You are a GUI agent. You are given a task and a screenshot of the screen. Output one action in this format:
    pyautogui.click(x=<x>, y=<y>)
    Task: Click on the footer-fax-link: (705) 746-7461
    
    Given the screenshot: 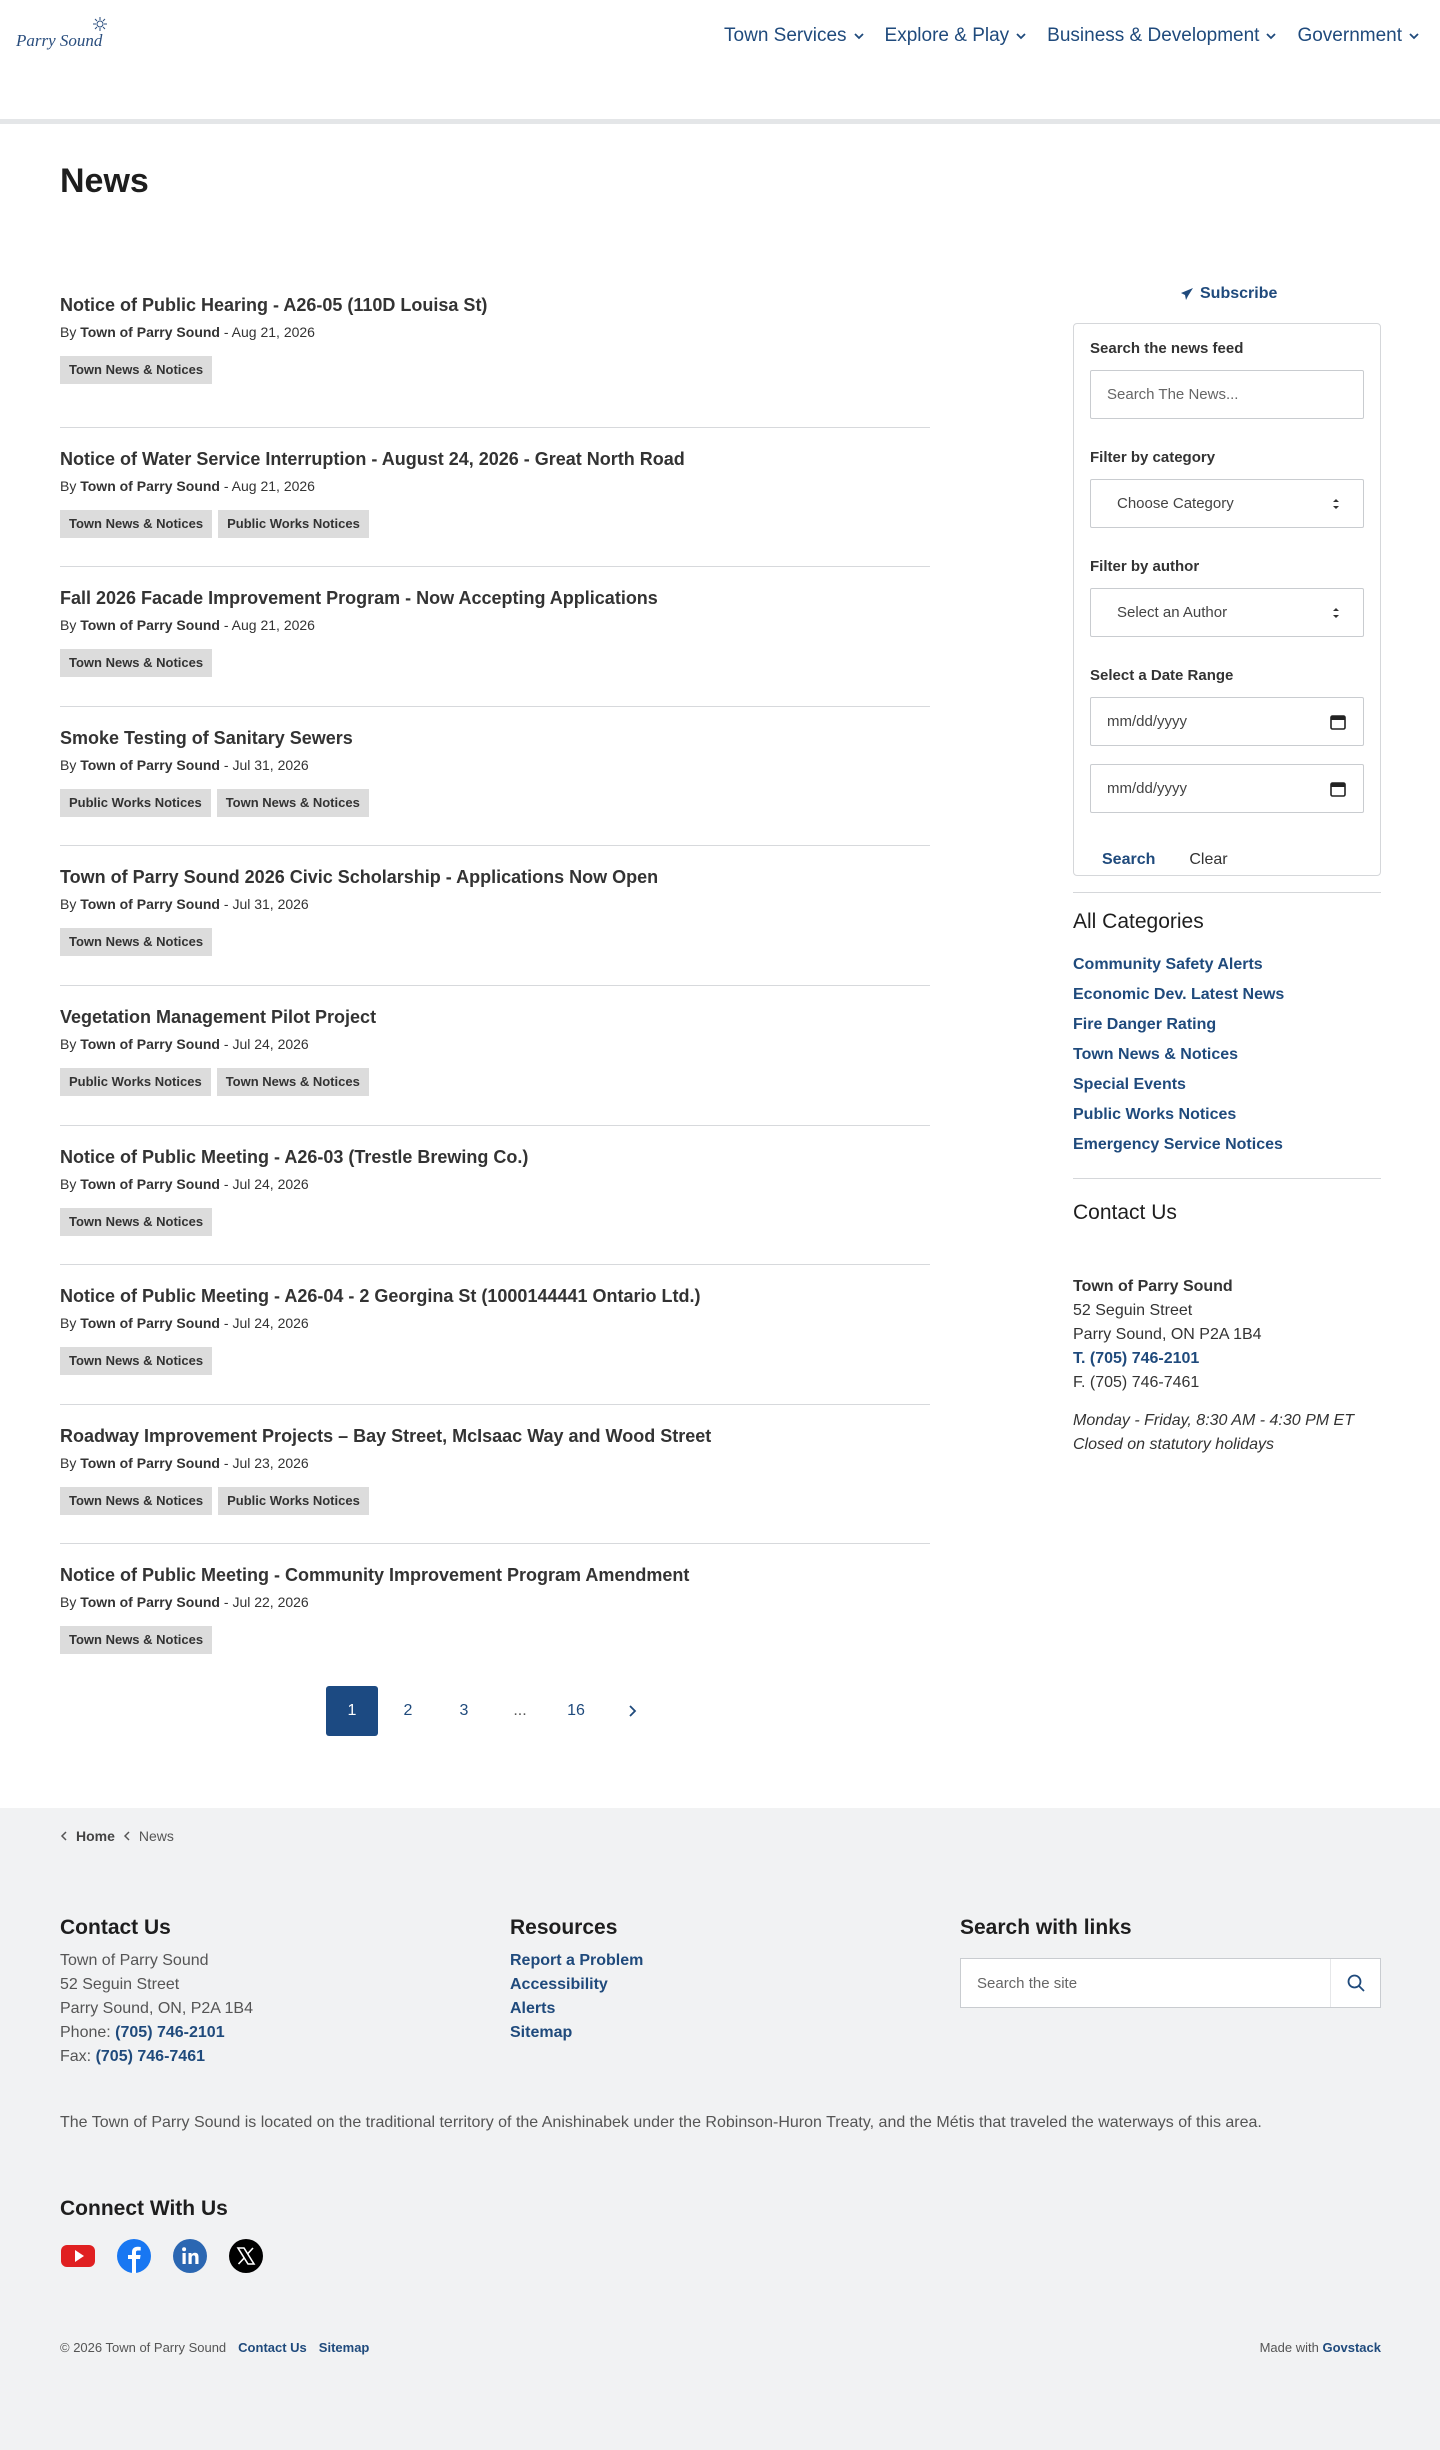 What is the action you would take?
    pyautogui.click(x=150, y=2056)
    